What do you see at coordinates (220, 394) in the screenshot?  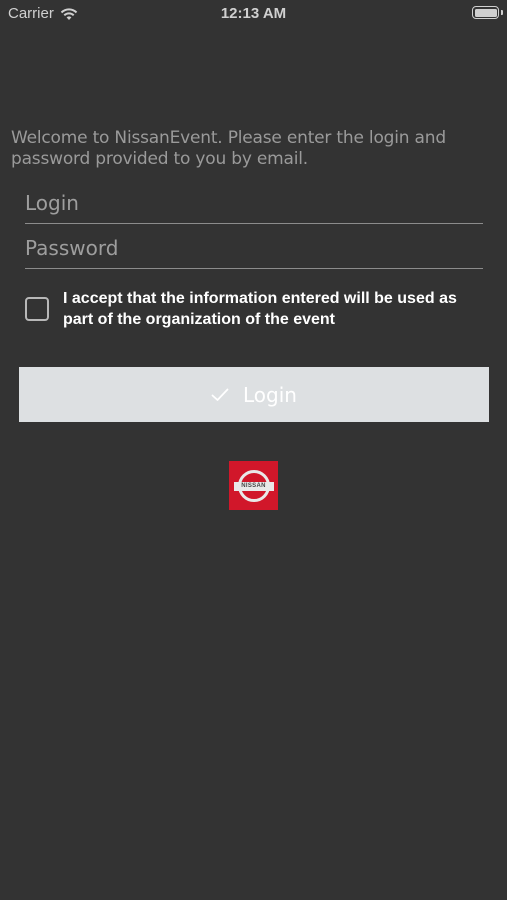 I see `checkmark-icon` at bounding box center [220, 394].